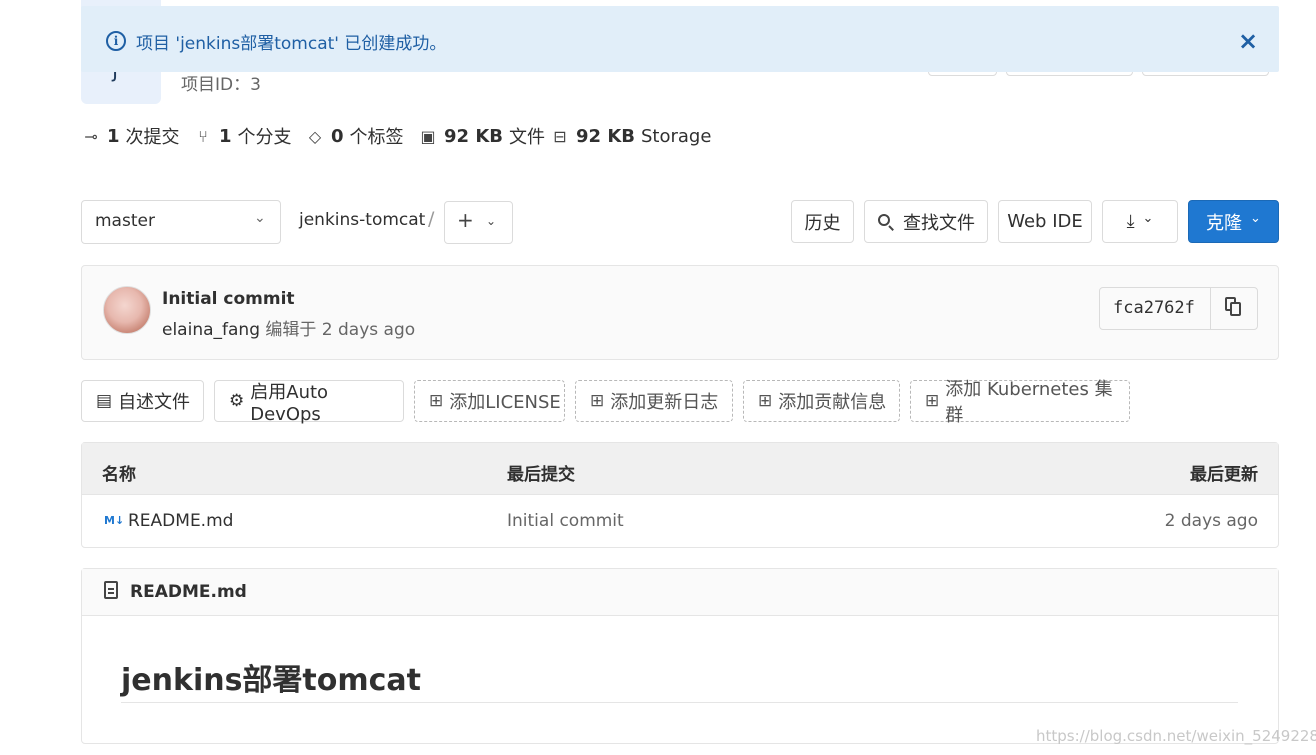 The width and height of the screenshot is (1316, 755). I want to click on document-icon: ▤, so click(104, 401).